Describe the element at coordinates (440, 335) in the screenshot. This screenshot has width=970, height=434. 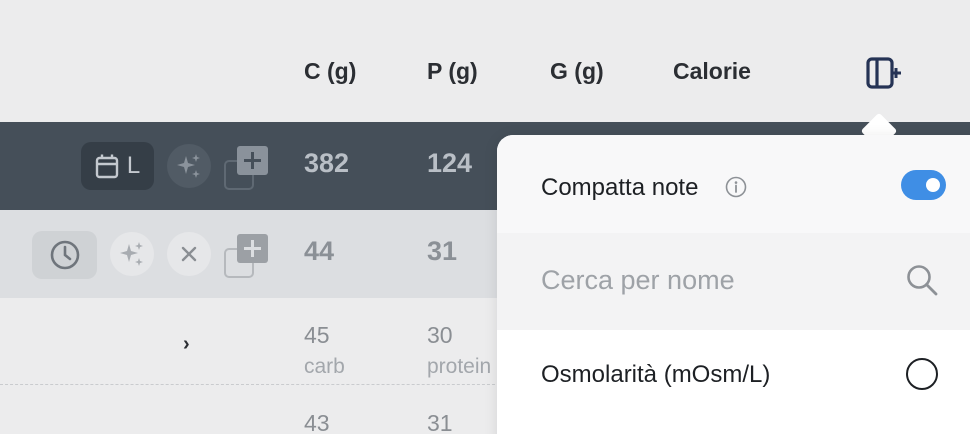
I see `item-protein-value: 30` at that location.